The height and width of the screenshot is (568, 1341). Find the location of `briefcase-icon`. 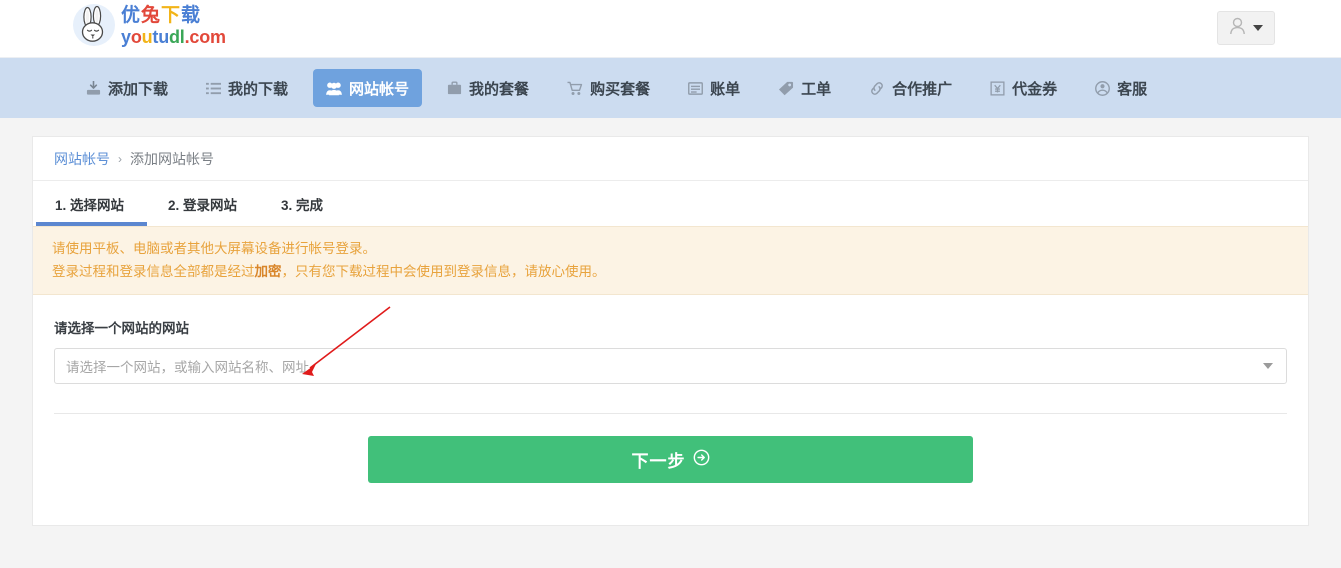

briefcase-icon is located at coordinates (454, 88).